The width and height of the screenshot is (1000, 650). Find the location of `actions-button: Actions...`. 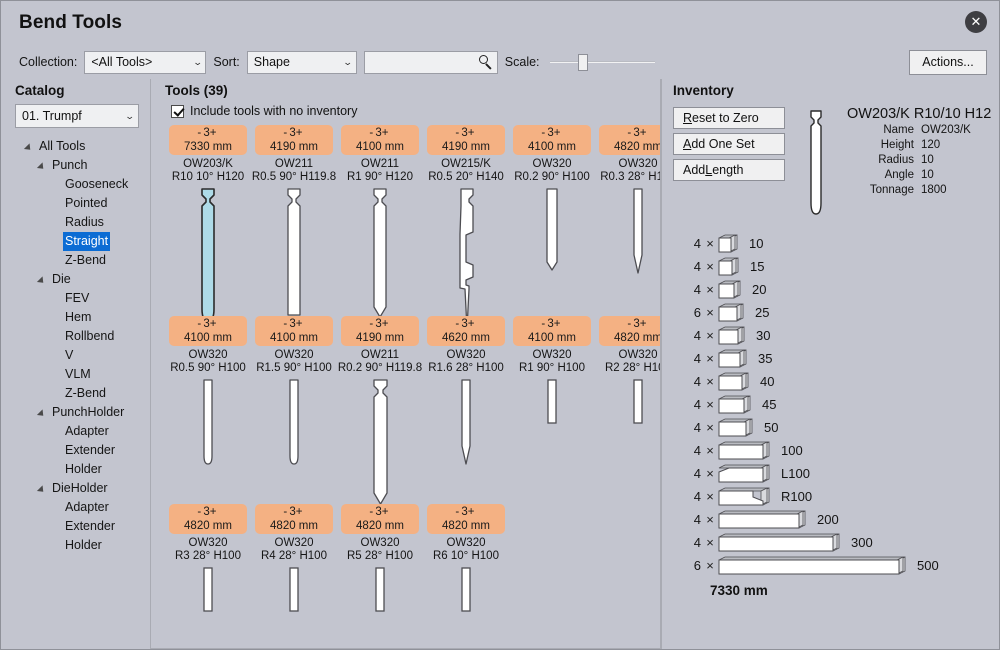

actions-button: Actions... is located at coordinates (948, 62).